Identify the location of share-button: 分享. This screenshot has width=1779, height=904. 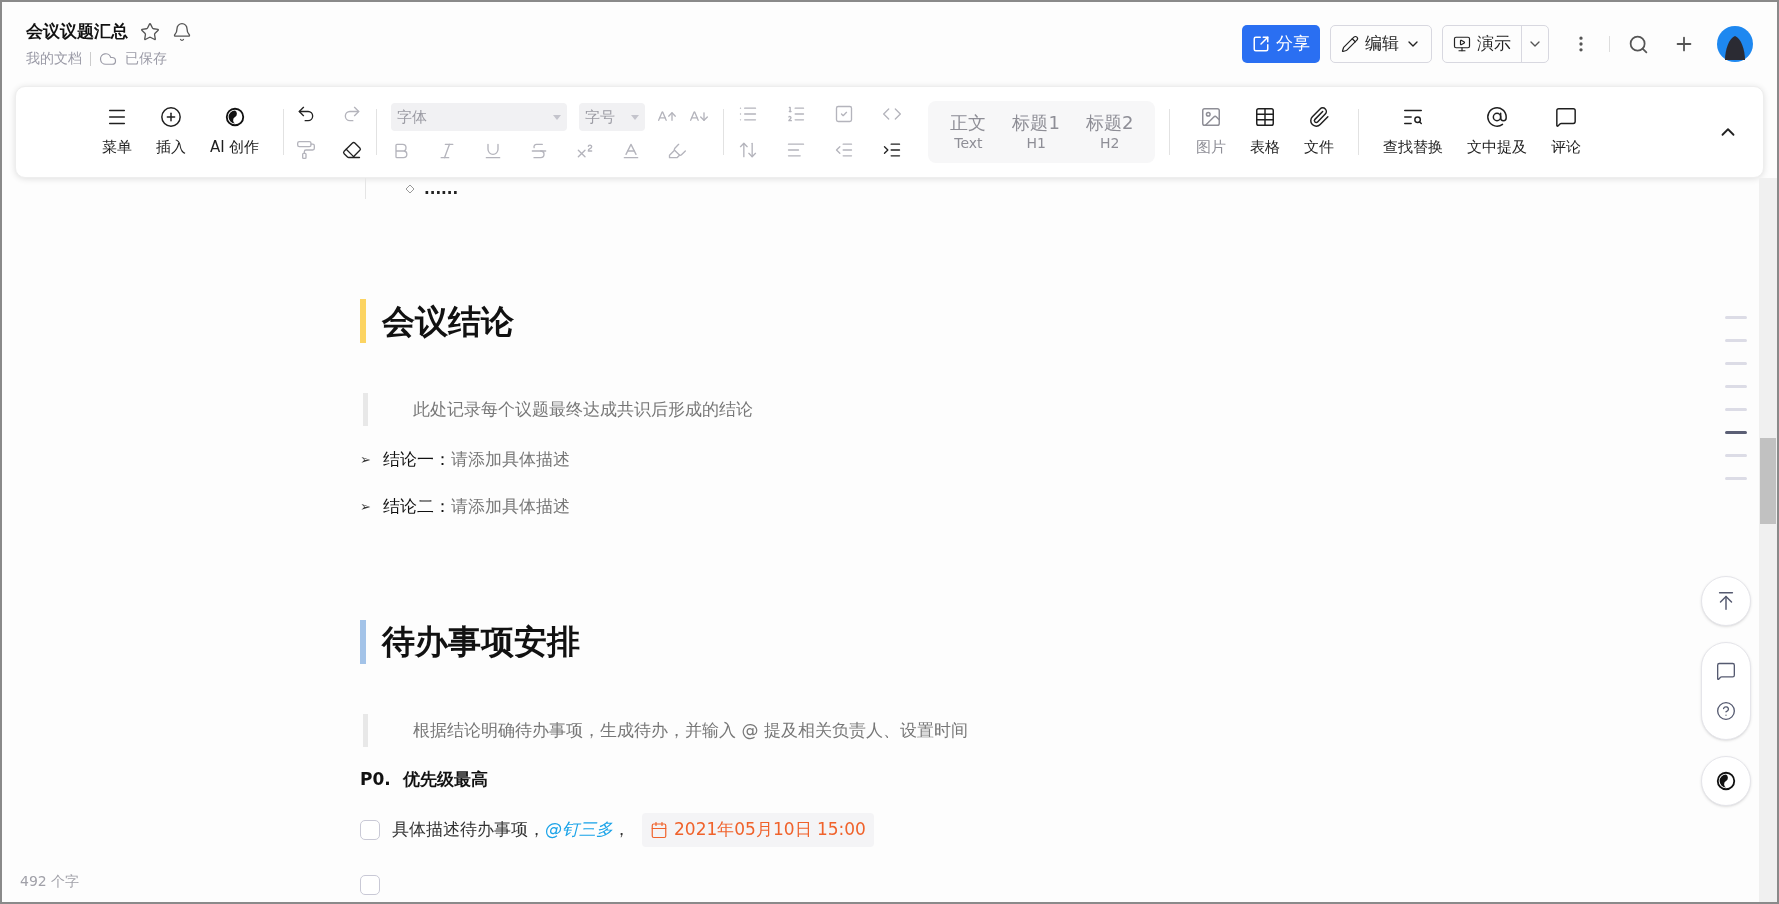
(1281, 44).